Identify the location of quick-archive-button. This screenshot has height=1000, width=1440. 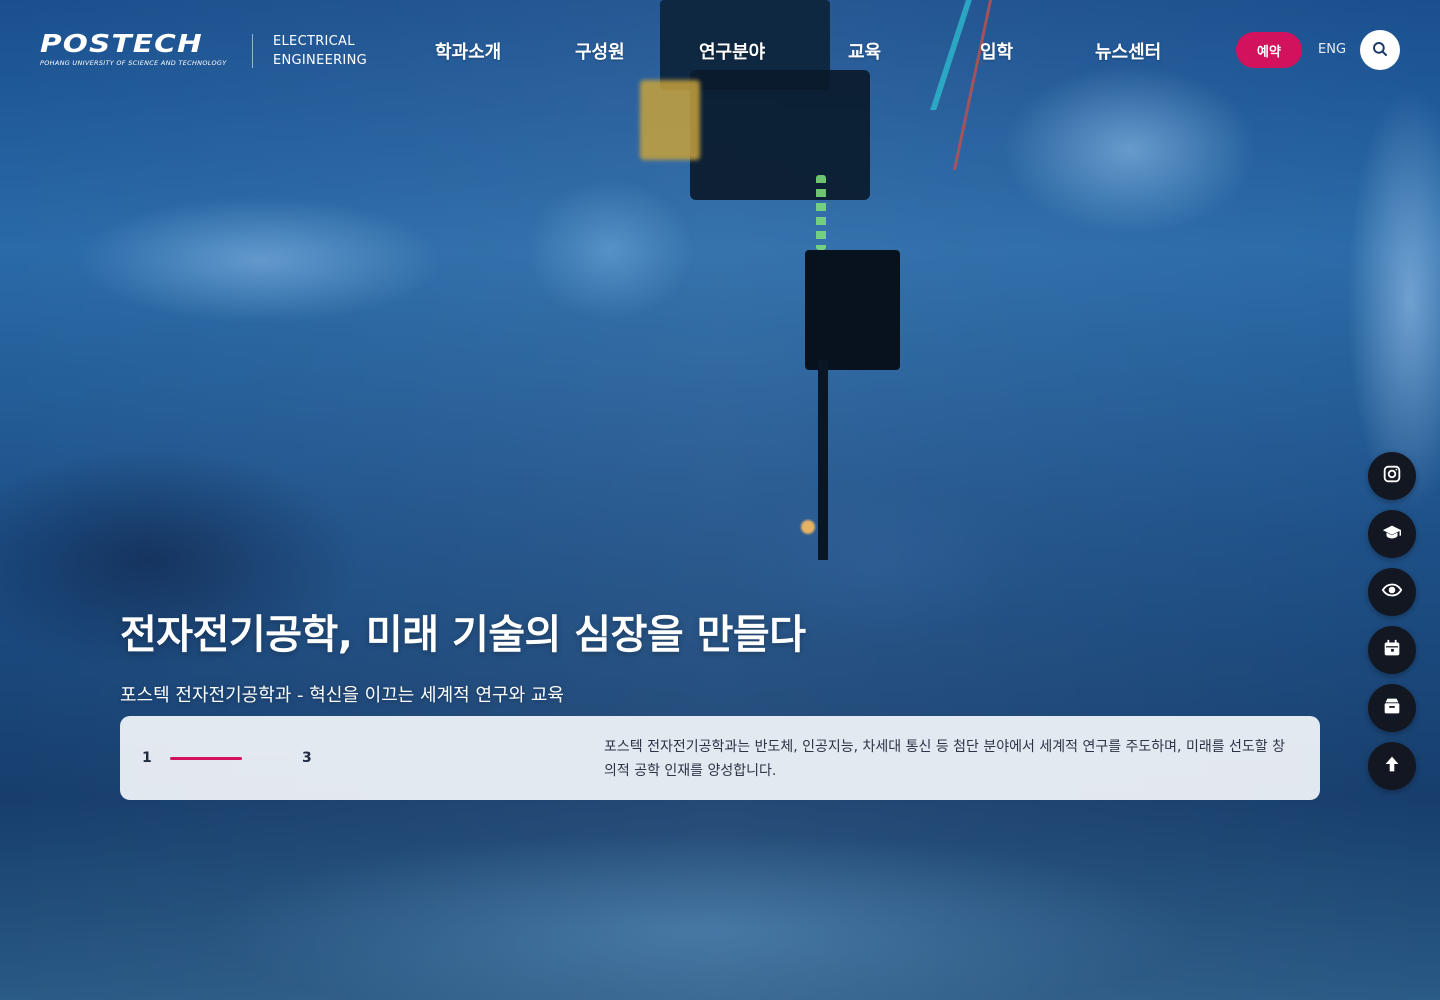
(1392, 708).